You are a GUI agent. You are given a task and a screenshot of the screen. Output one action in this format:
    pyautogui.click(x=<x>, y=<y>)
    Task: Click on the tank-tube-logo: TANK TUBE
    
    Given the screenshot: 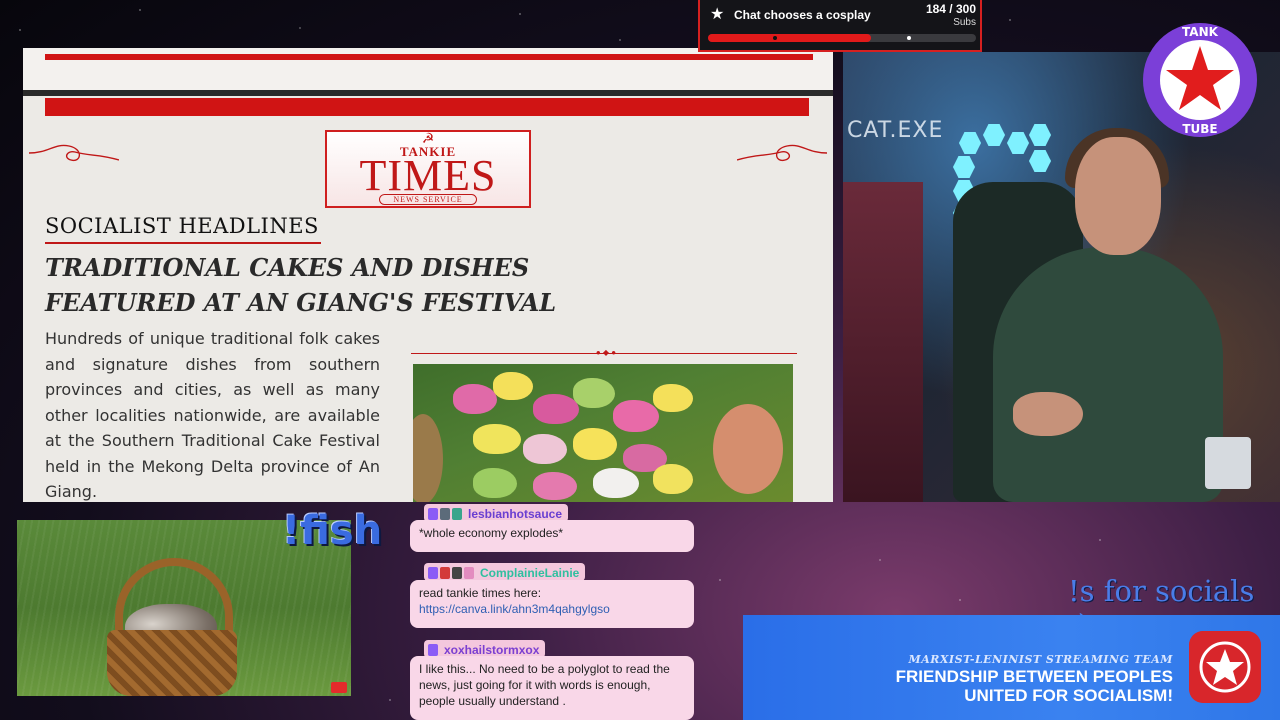 What is the action you would take?
    pyautogui.click(x=1200, y=80)
    